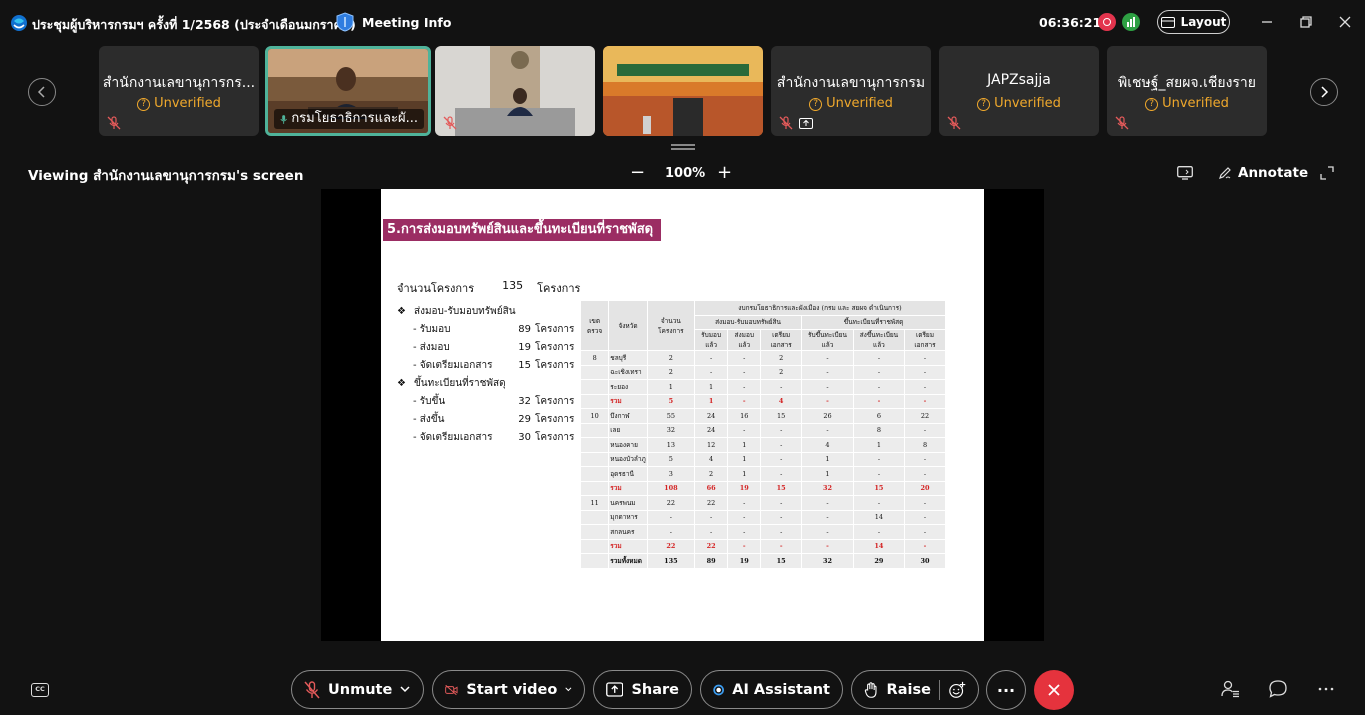 The width and height of the screenshot is (1365, 715). What do you see at coordinates (594, 503) in the screenshot?
I see `zone-cell: 11` at bounding box center [594, 503].